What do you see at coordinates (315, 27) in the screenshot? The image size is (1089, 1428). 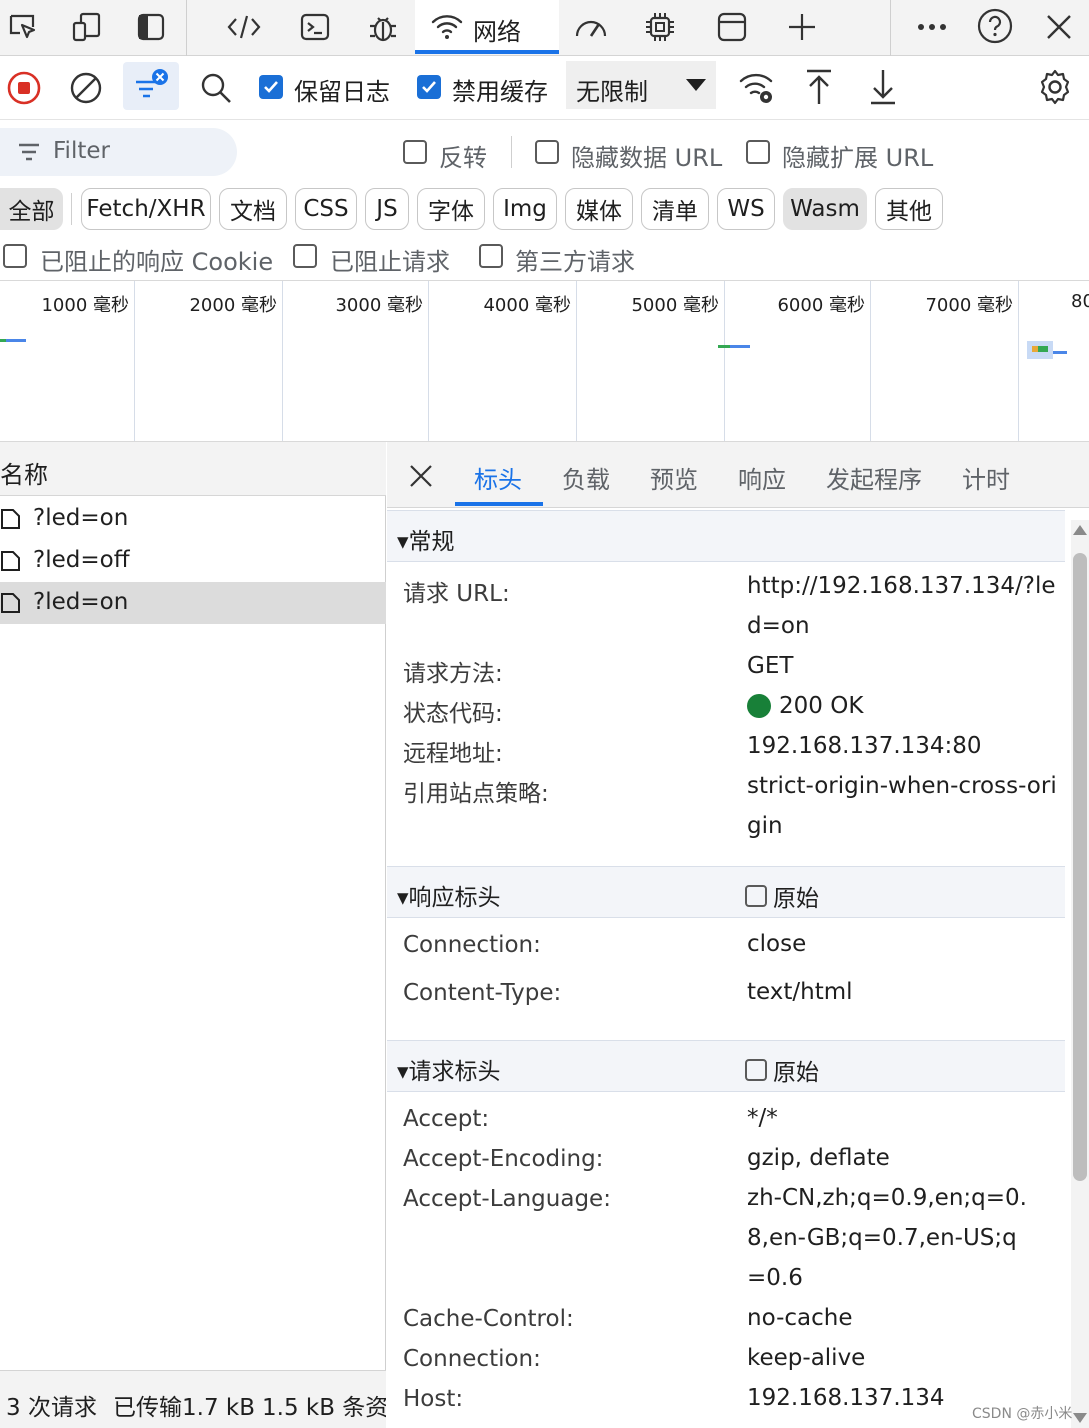 I see `console-tab-icon` at bounding box center [315, 27].